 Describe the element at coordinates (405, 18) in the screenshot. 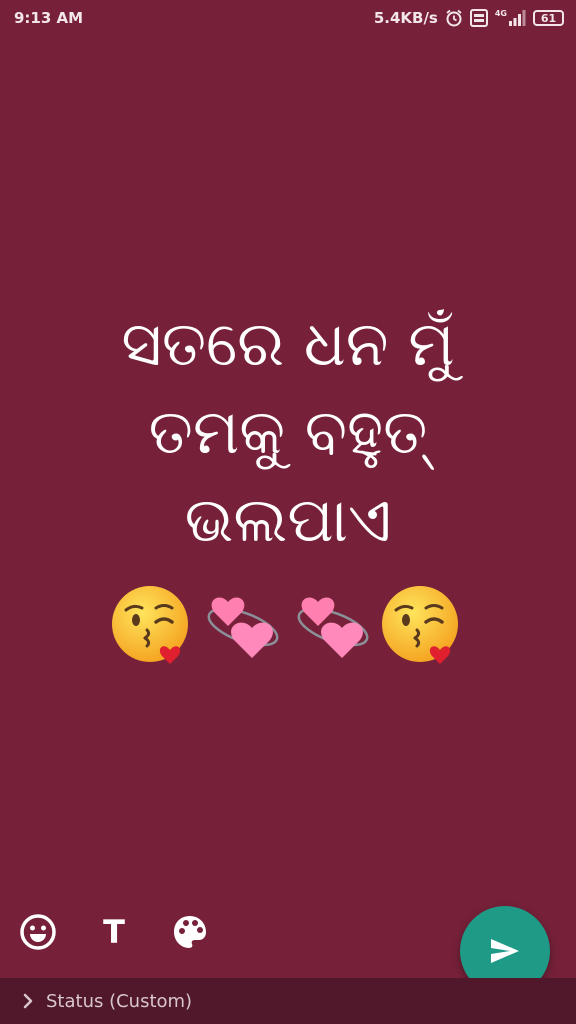

I see `net-speed: 5.4KB/s` at that location.